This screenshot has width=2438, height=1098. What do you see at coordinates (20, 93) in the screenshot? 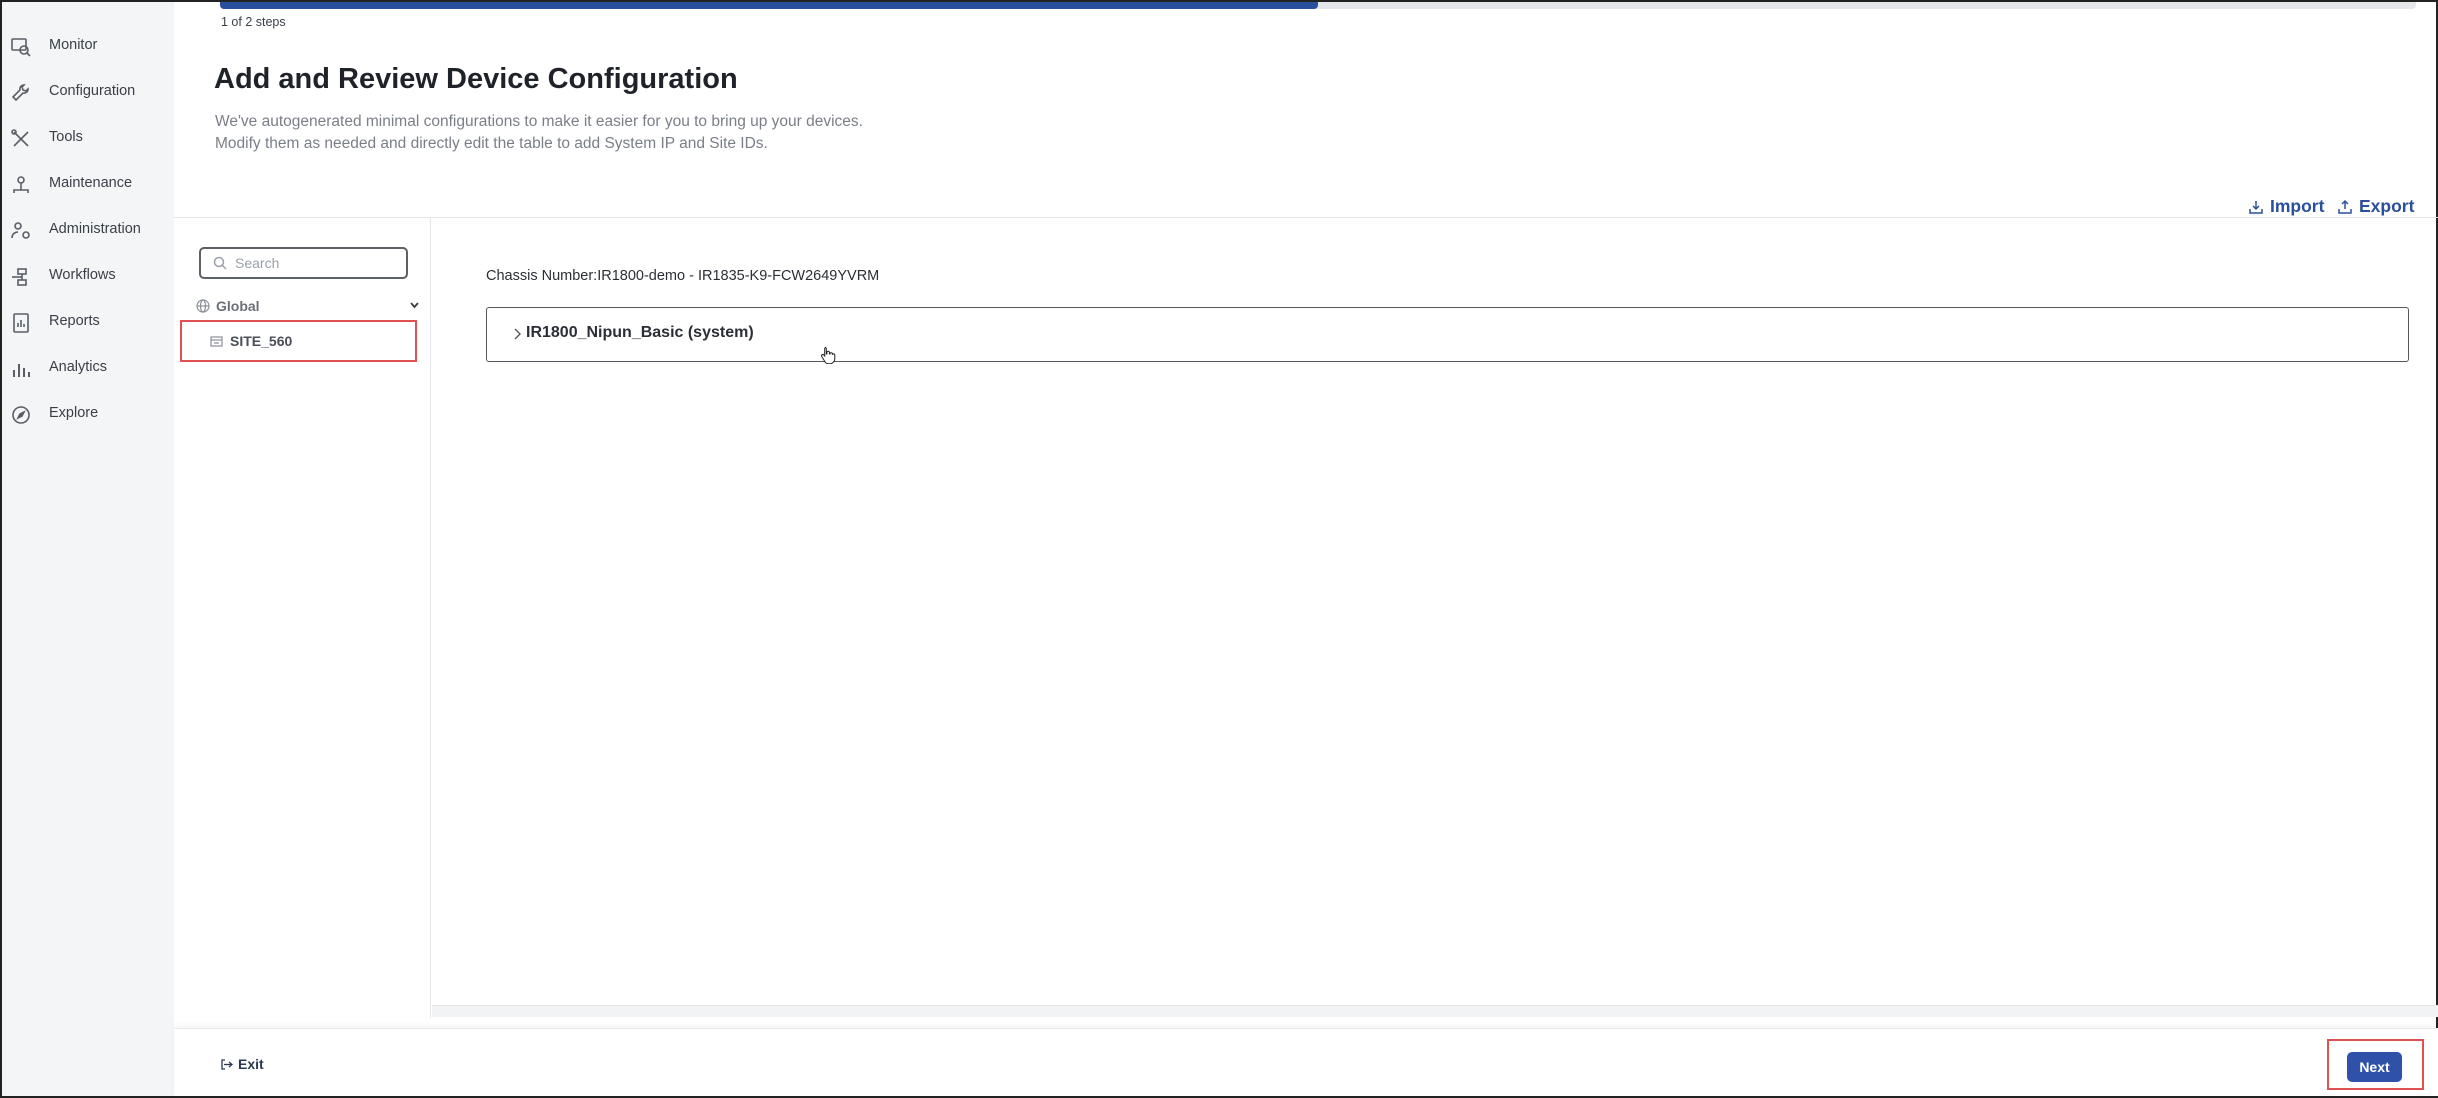
I see `wrench-icon` at bounding box center [20, 93].